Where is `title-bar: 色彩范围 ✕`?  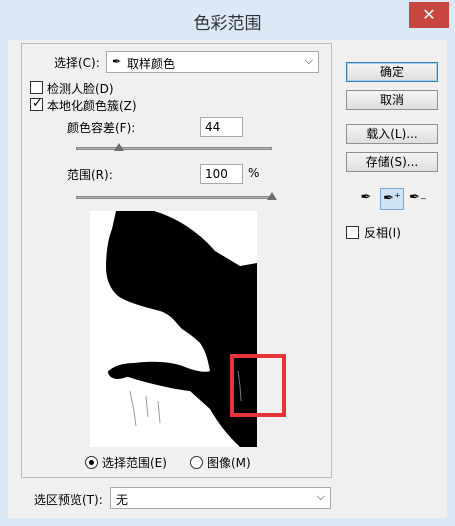 title-bar: 色彩范围 ✕ is located at coordinates (227, 20).